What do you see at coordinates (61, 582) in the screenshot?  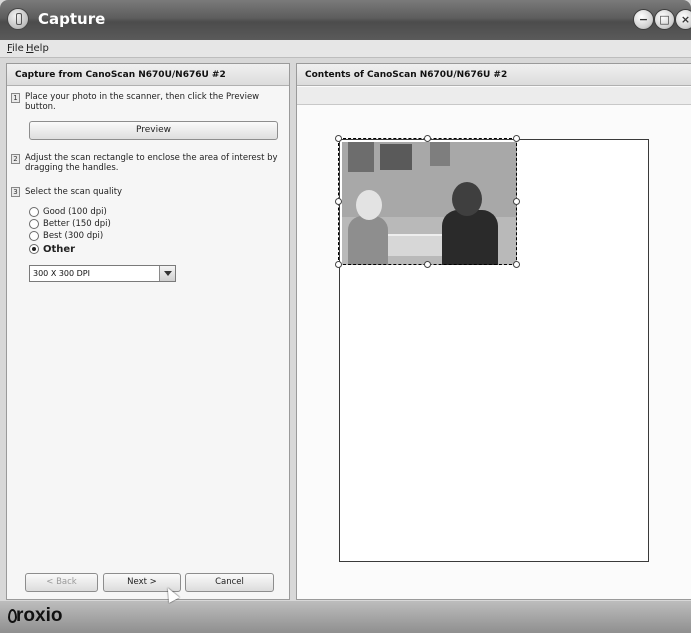 I see `back-button: < Back` at bounding box center [61, 582].